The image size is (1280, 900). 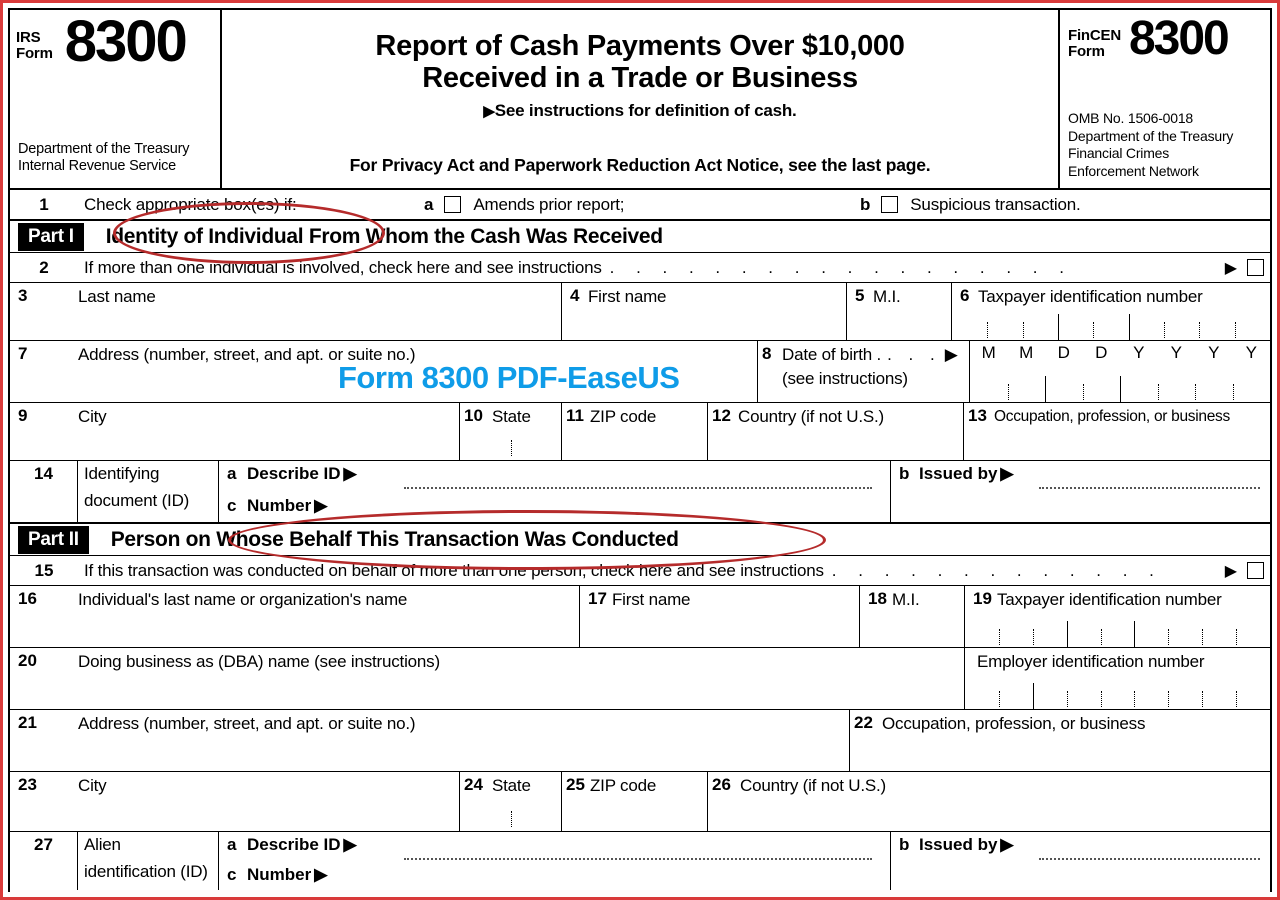 I want to click on field-19-tin-grid, so click(x=1117, y=634).